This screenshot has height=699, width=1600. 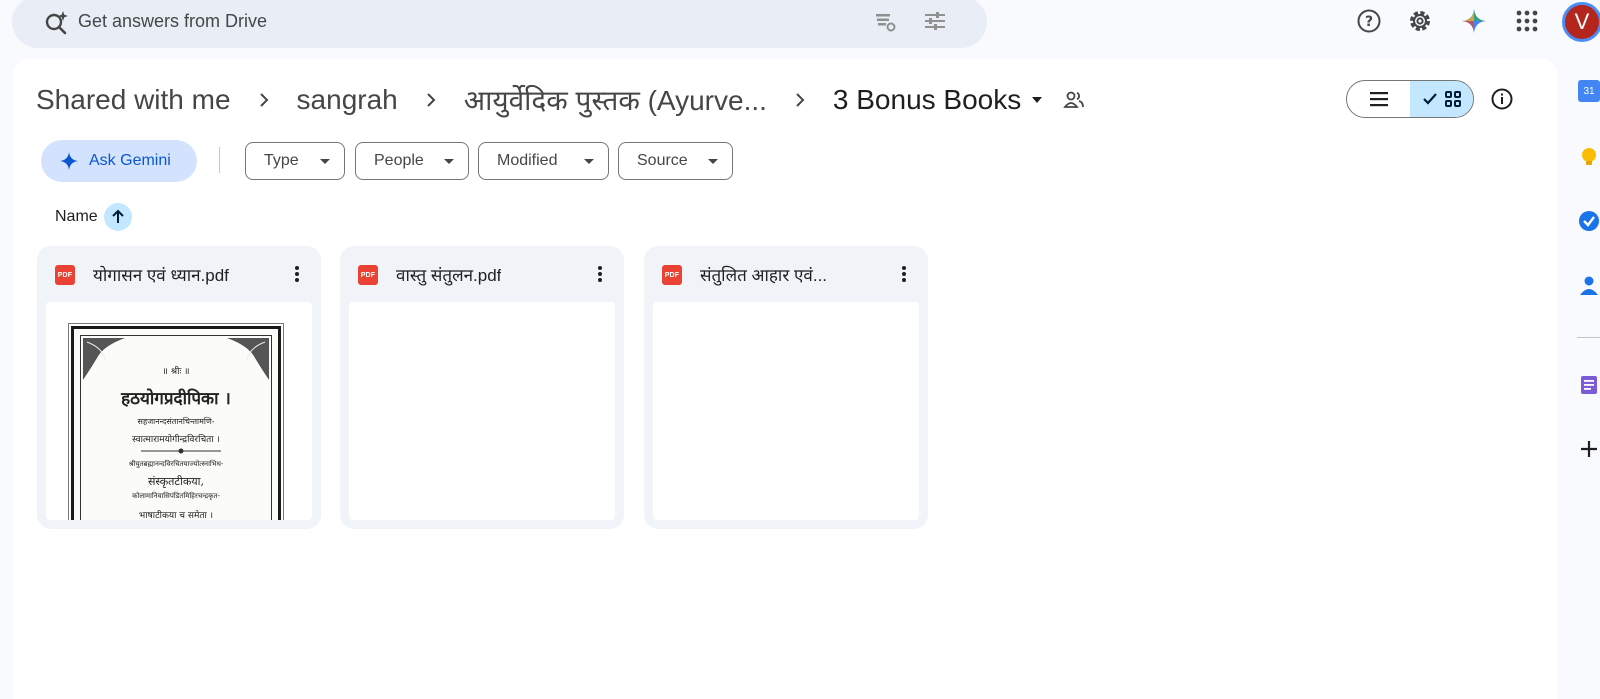 I want to click on filter-chip-label: Type, so click(x=281, y=160).